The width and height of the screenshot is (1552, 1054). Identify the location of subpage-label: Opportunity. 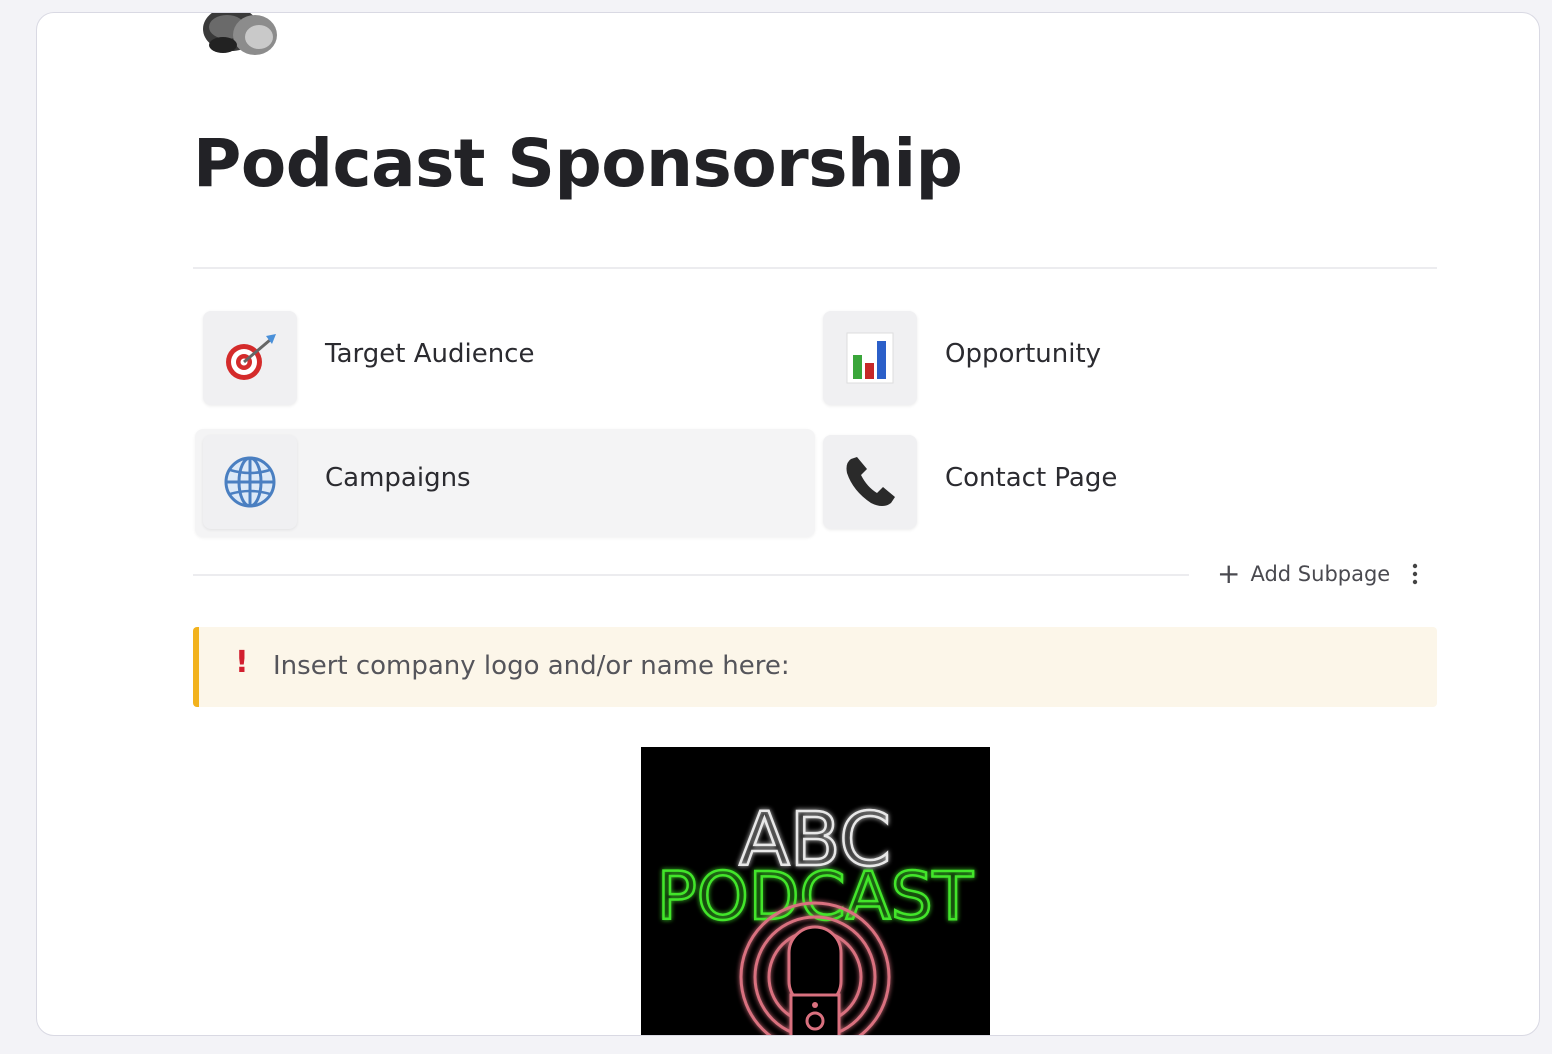
(1023, 354).